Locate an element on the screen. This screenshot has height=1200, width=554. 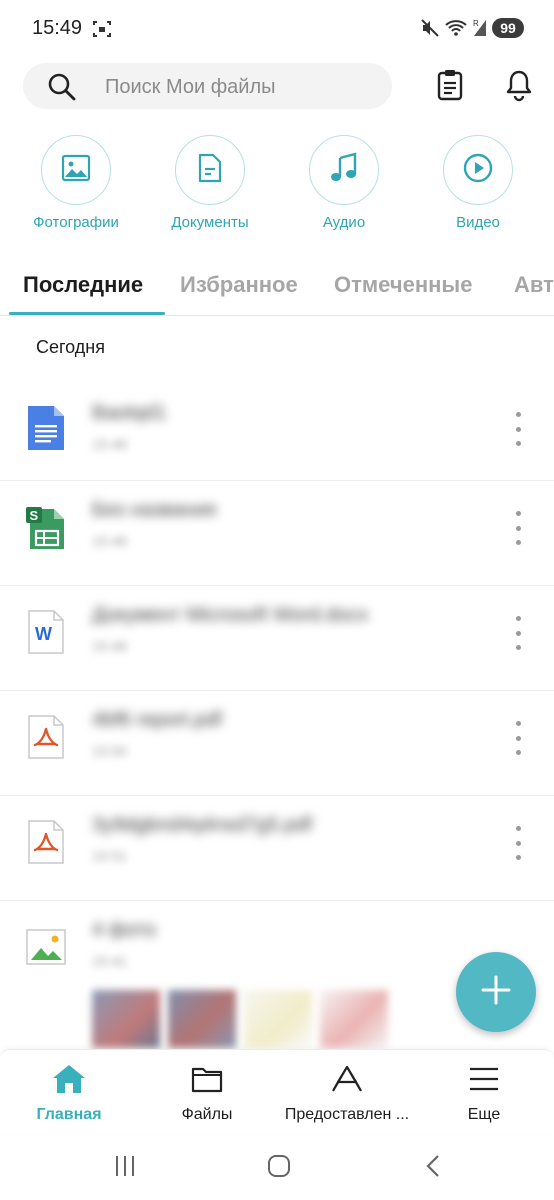
music-icon is located at coordinates (344, 170).